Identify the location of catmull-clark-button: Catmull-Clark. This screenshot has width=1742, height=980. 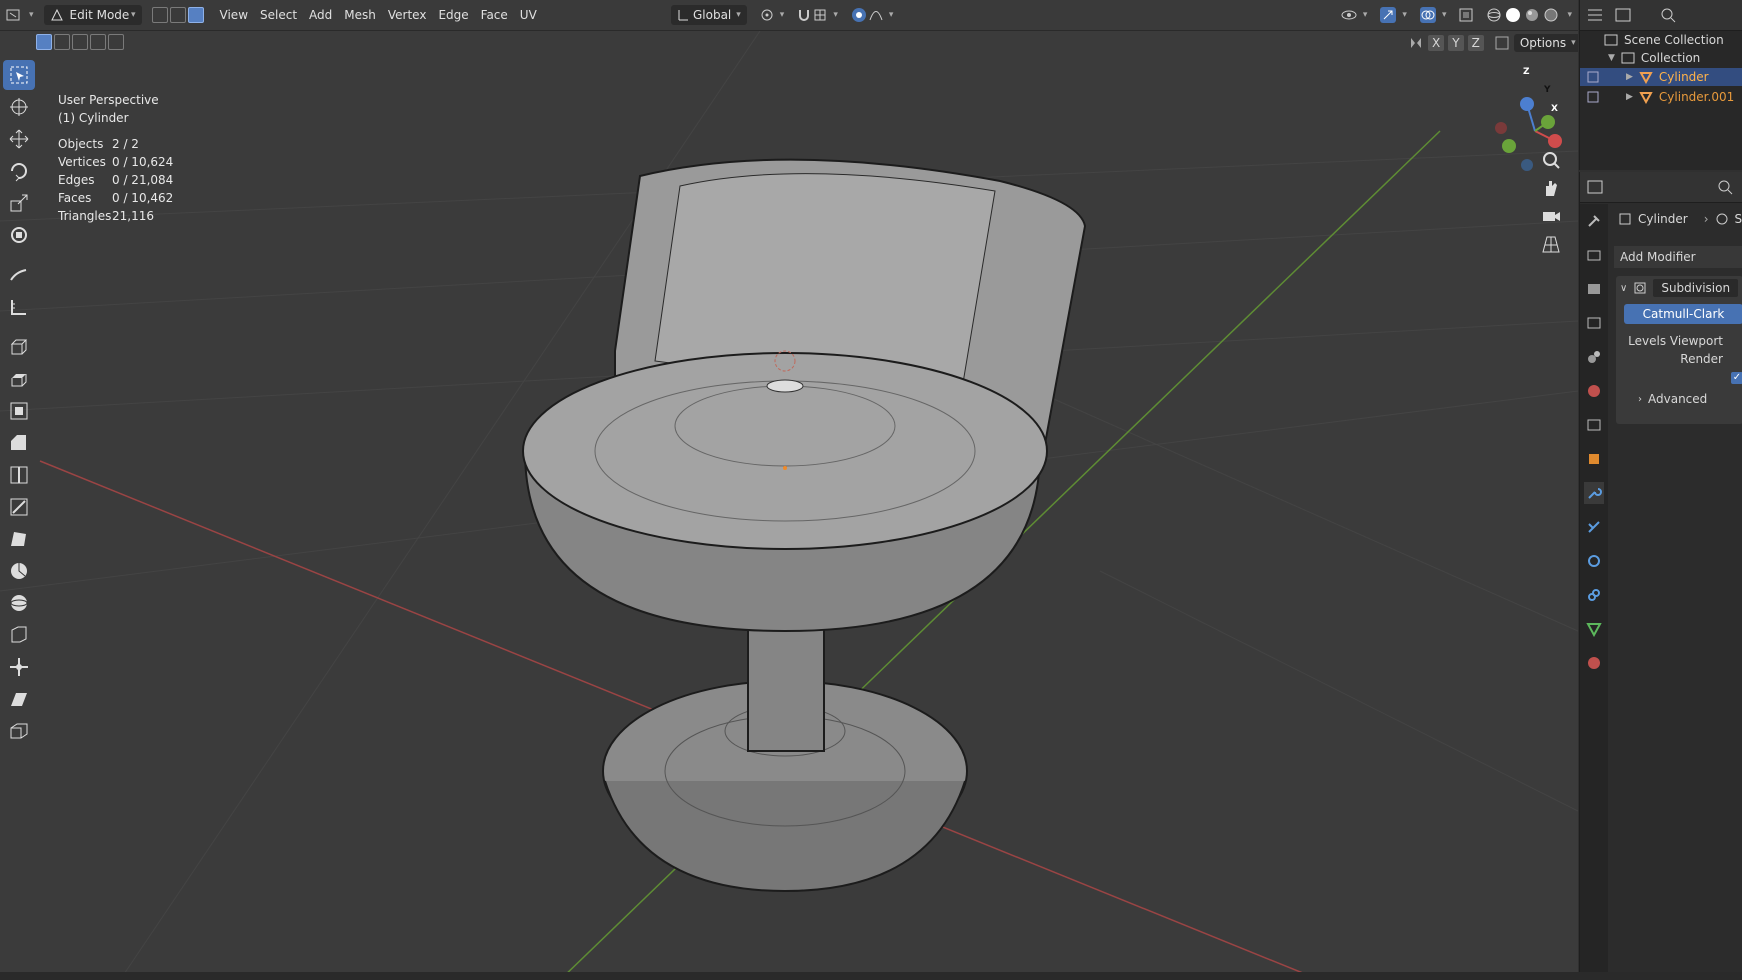
(1683, 314).